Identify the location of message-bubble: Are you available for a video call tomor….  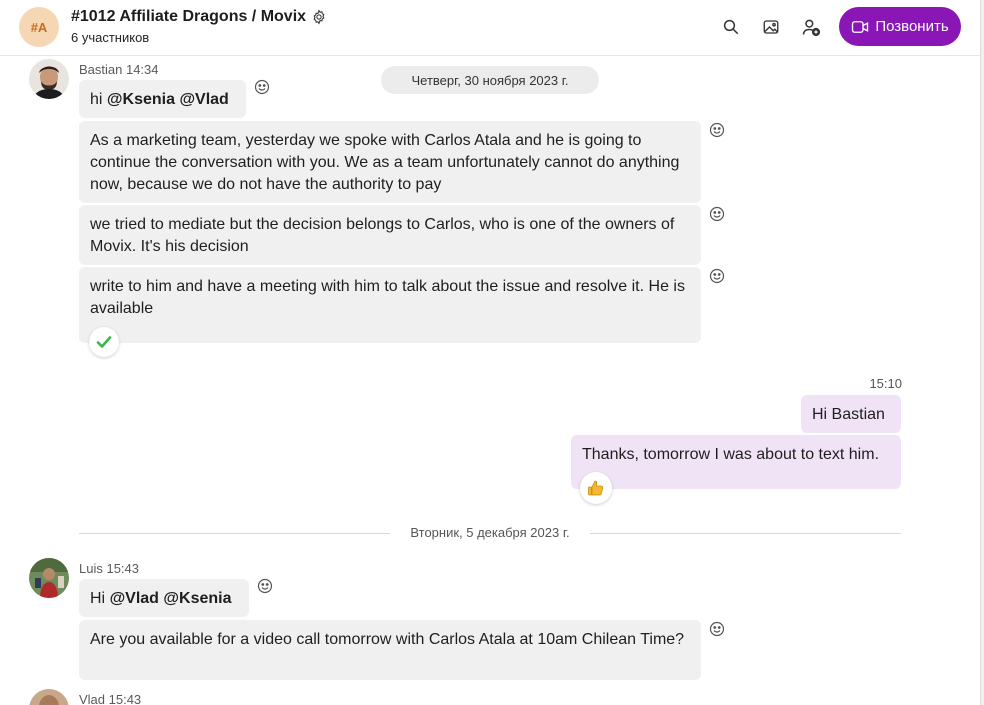
(390, 650).